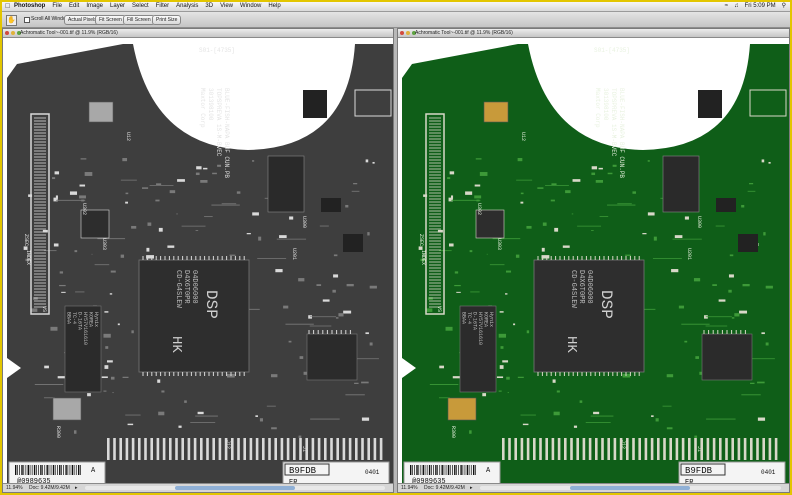 Image resolution: width=792 pixels, height=495 pixels. Describe the element at coordinates (167, 20) in the screenshot. I see `print-size-button: Print Size` at that location.